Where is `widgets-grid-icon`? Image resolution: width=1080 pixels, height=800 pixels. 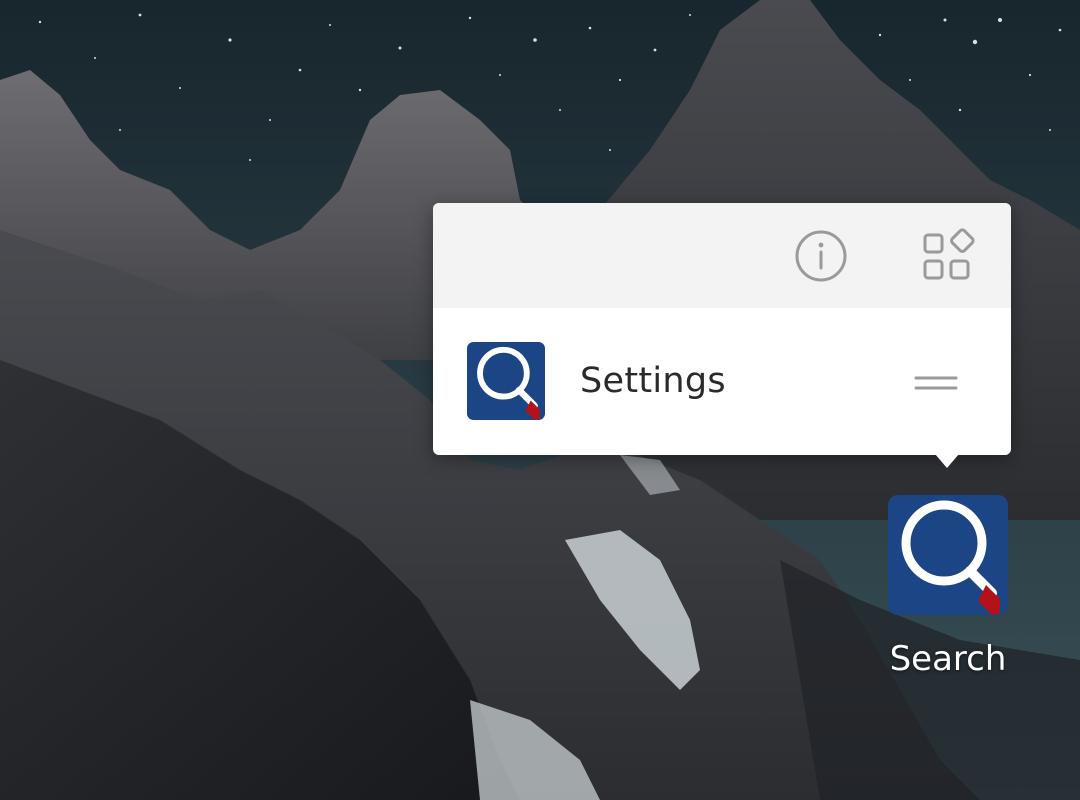 widgets-grid-icon is located at coordinates (948, 256).